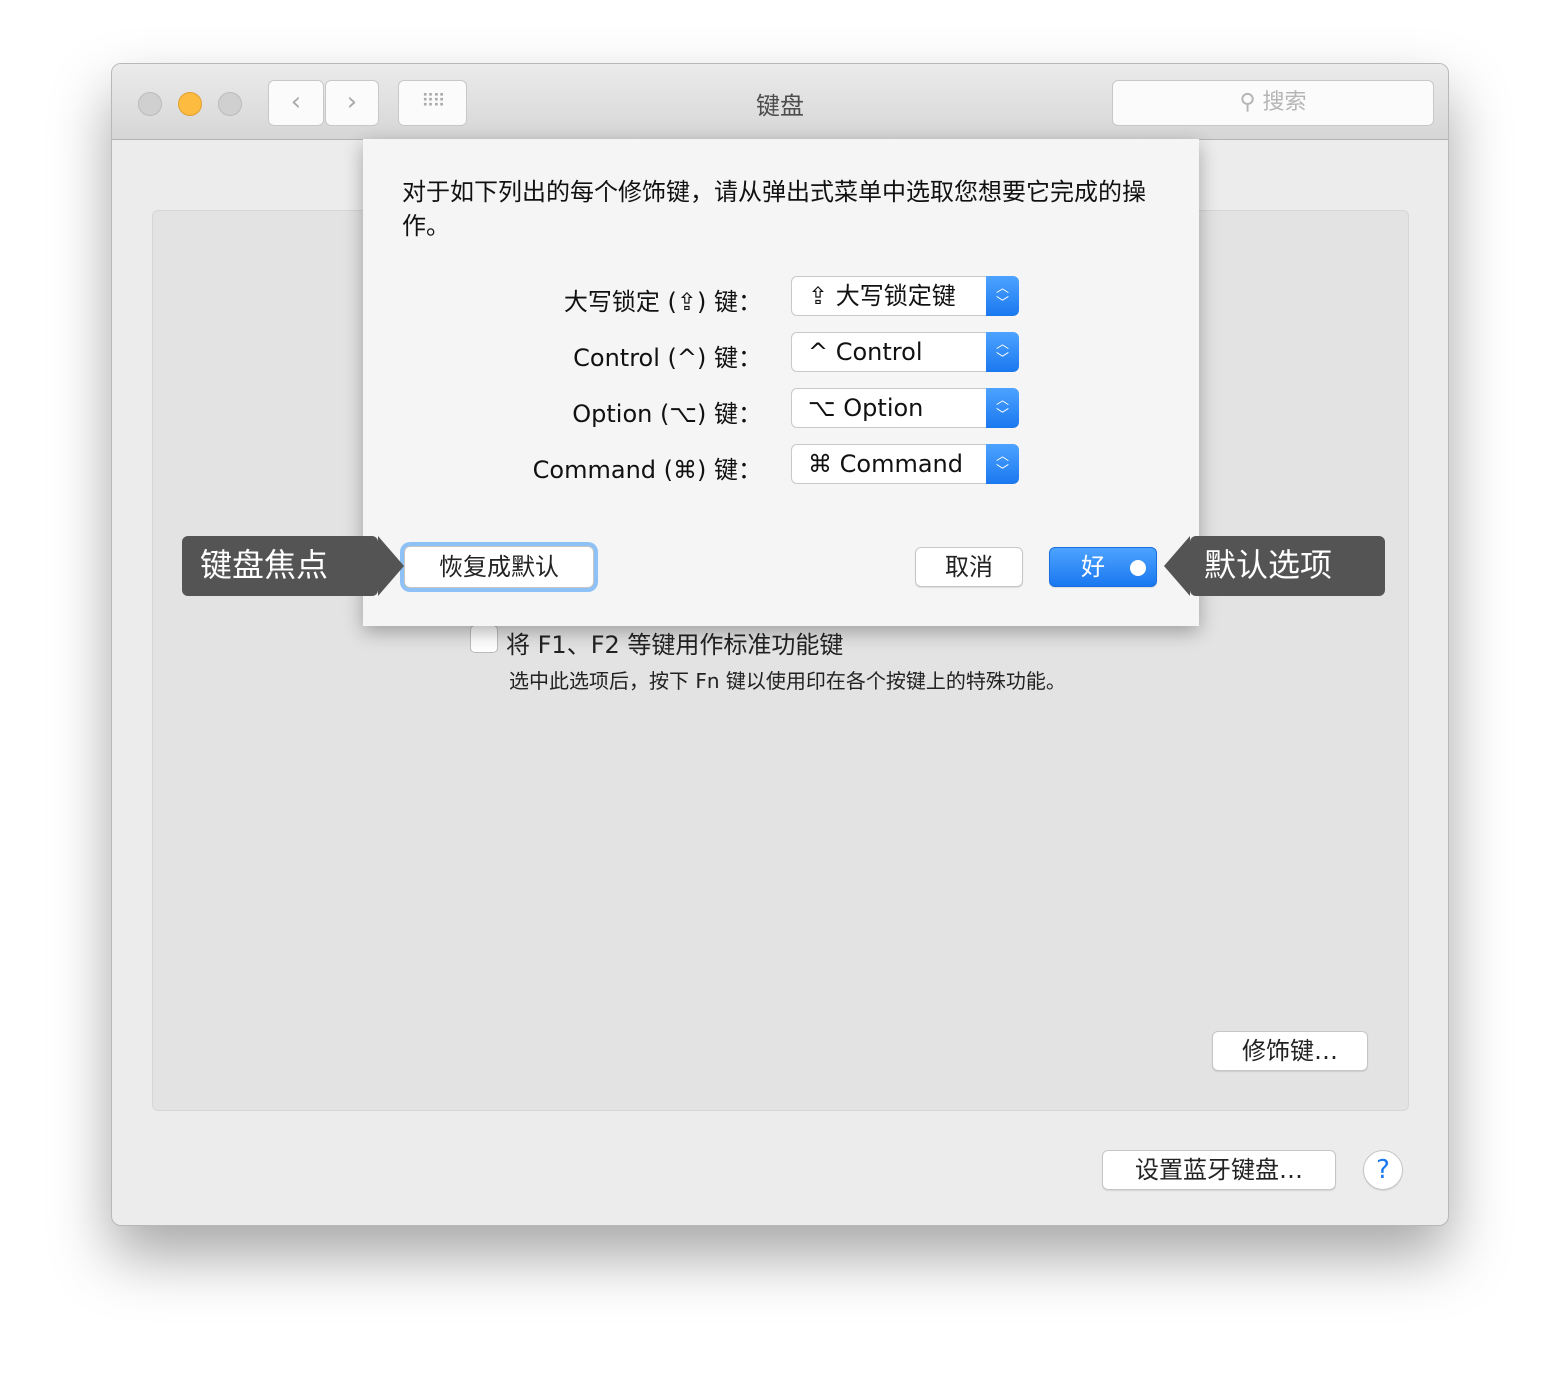  I want to click on search-icon: ⚲, so click(1251, 102).